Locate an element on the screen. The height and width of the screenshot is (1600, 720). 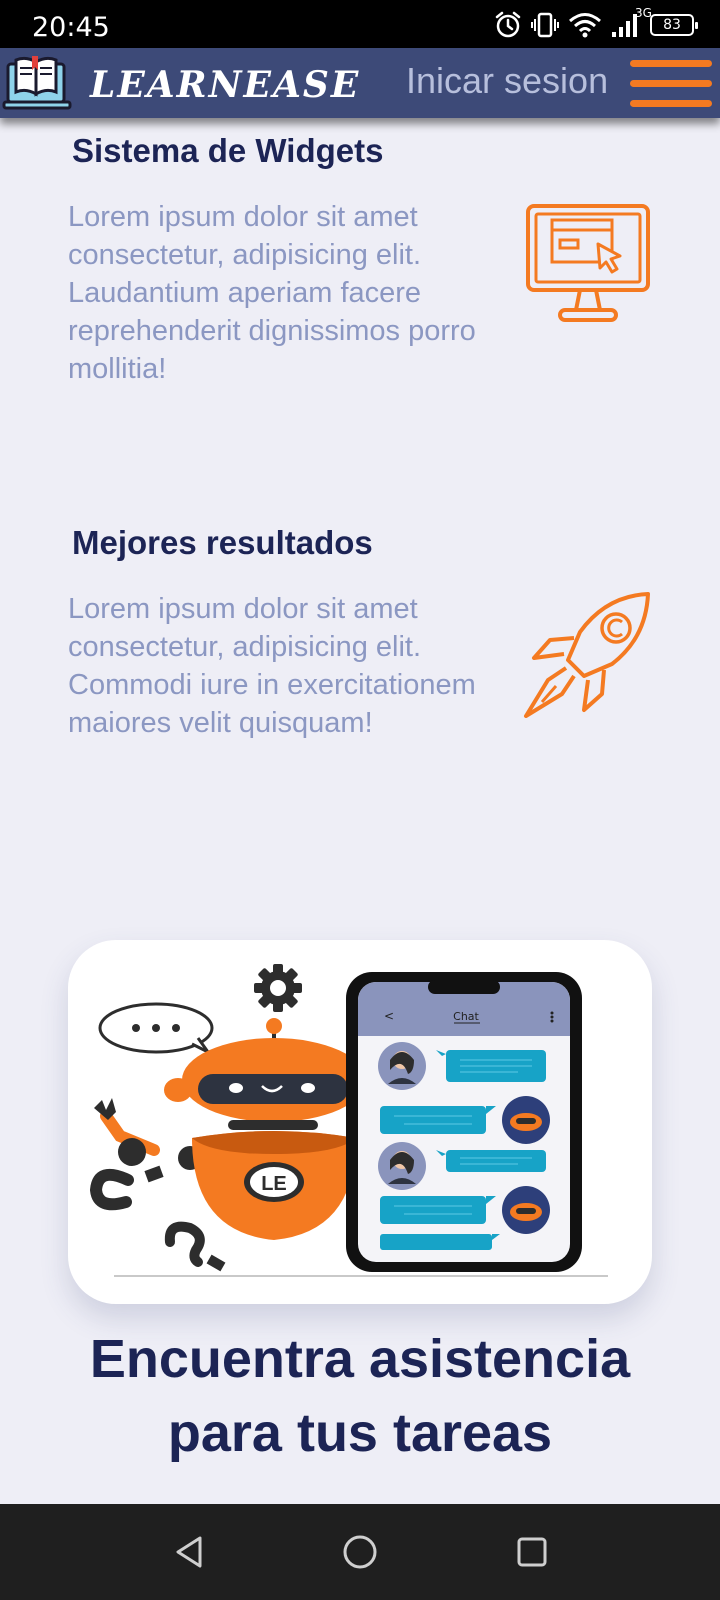
app-header: LEARNEASE Inicar sesion is located at coordinates (360, 83).